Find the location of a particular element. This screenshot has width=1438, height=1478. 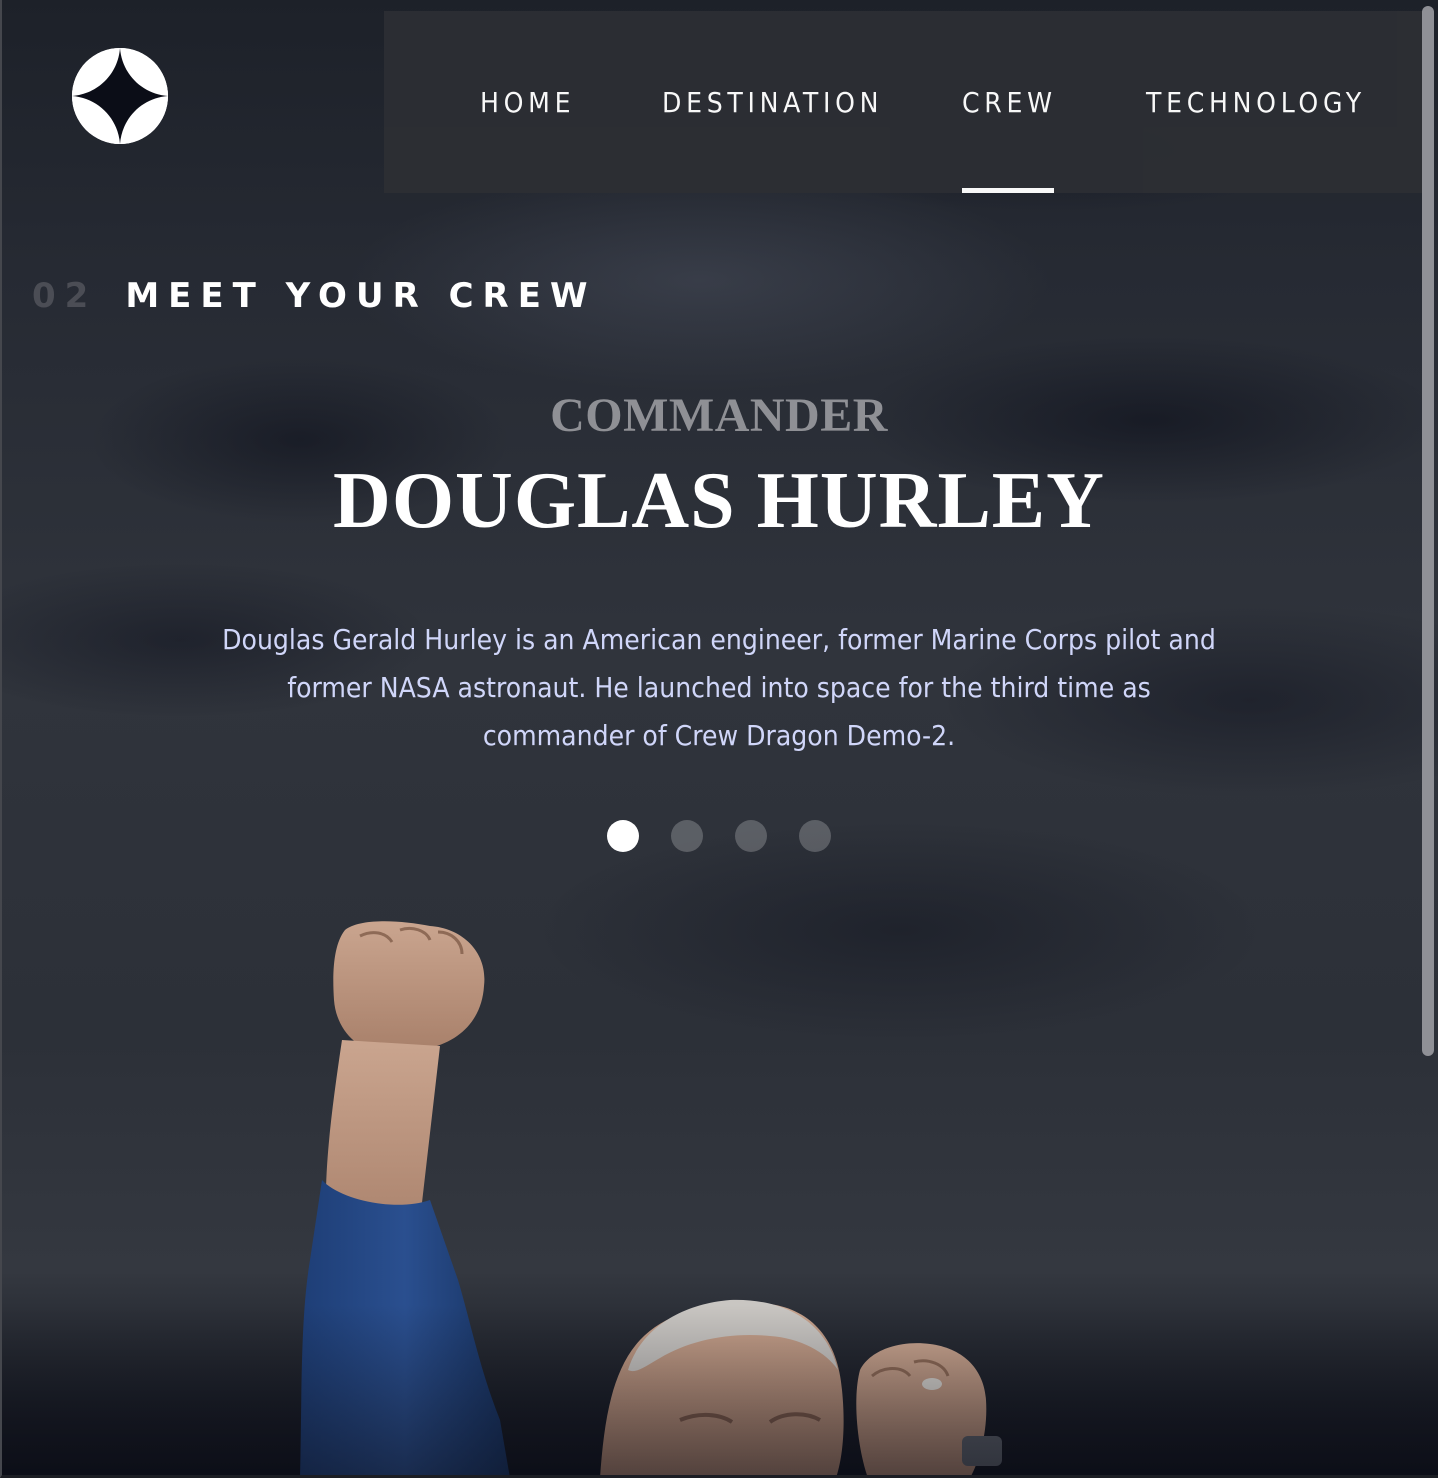

section-title: MEET YOUR CREW is located at coordinates (361, 296).